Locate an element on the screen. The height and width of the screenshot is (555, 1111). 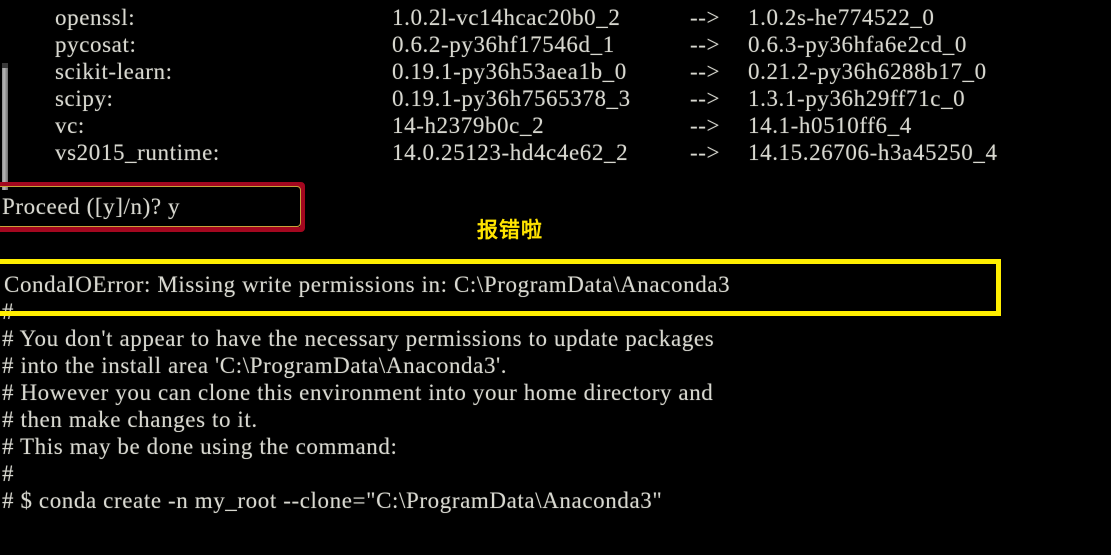
vertical-scrollbar-thumb is located at coordinates (5, 129).